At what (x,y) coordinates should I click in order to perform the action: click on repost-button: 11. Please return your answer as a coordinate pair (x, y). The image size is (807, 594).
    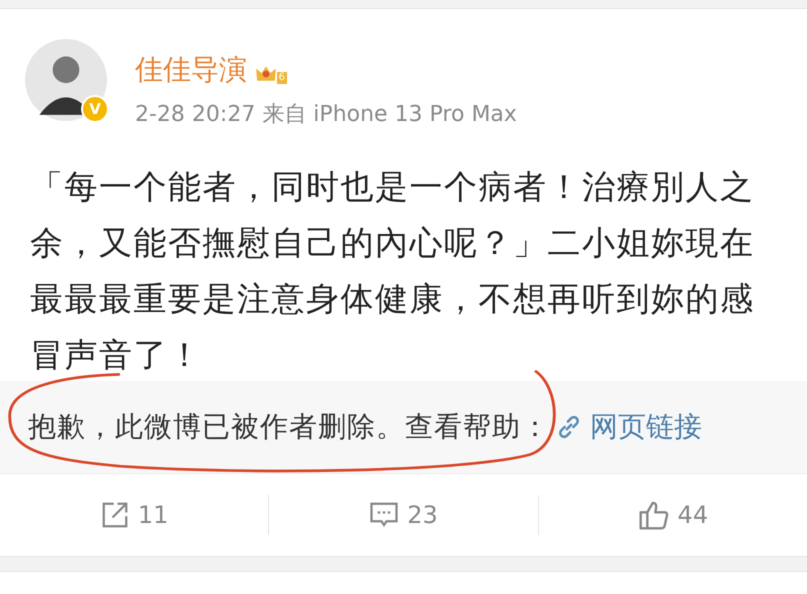
    Looking at the image, I should click on (134, 515).